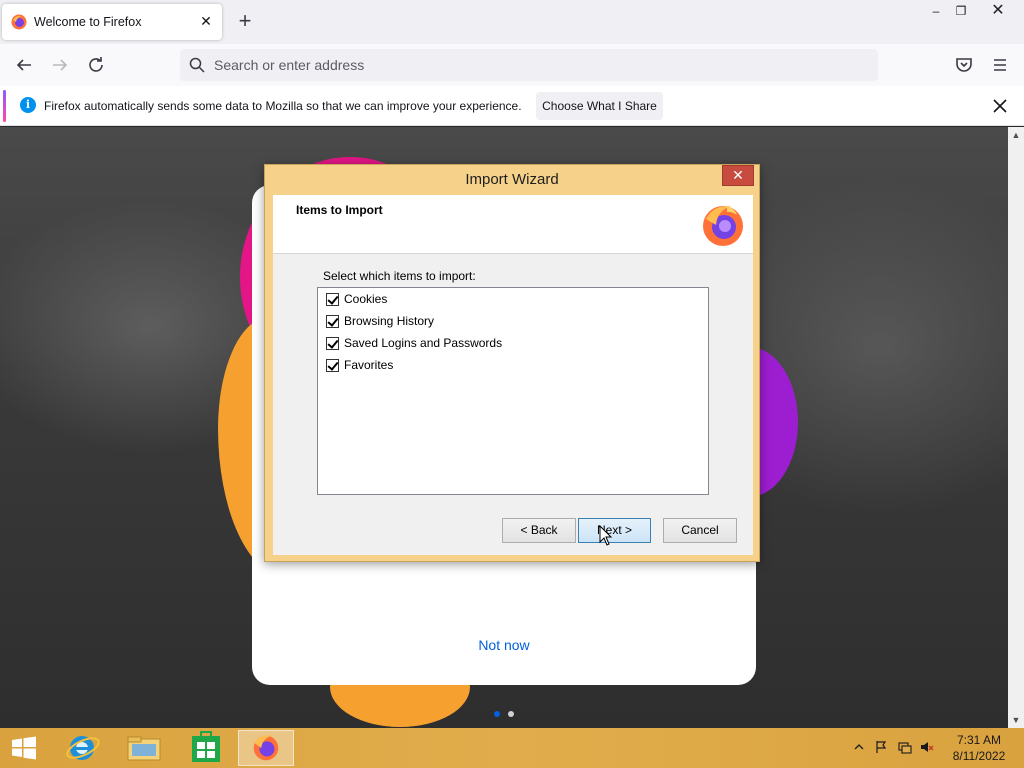 This screenshot has width=1024, height=768. I want to click on pager-dot-inactive, so click(511, 714).